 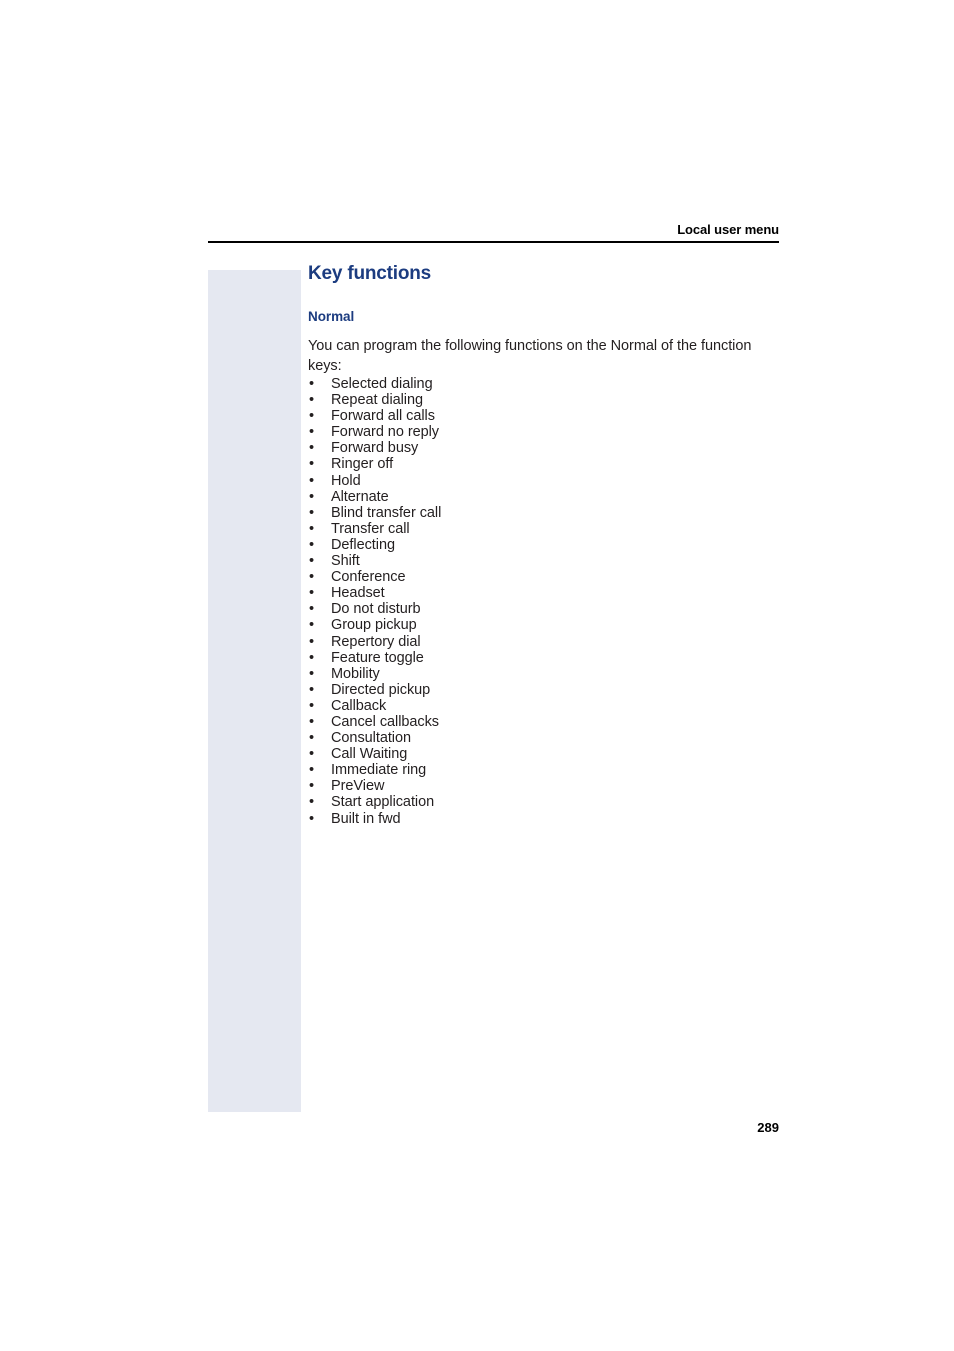 I want to click on list-item: • PreView, so click(x=544, y=786).